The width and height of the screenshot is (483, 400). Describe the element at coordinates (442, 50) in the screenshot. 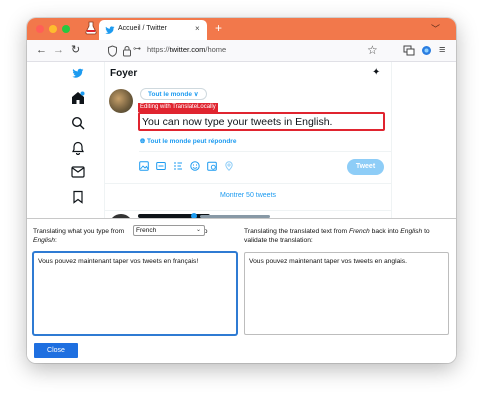

I see `app-menu-button: ≡` at that location.